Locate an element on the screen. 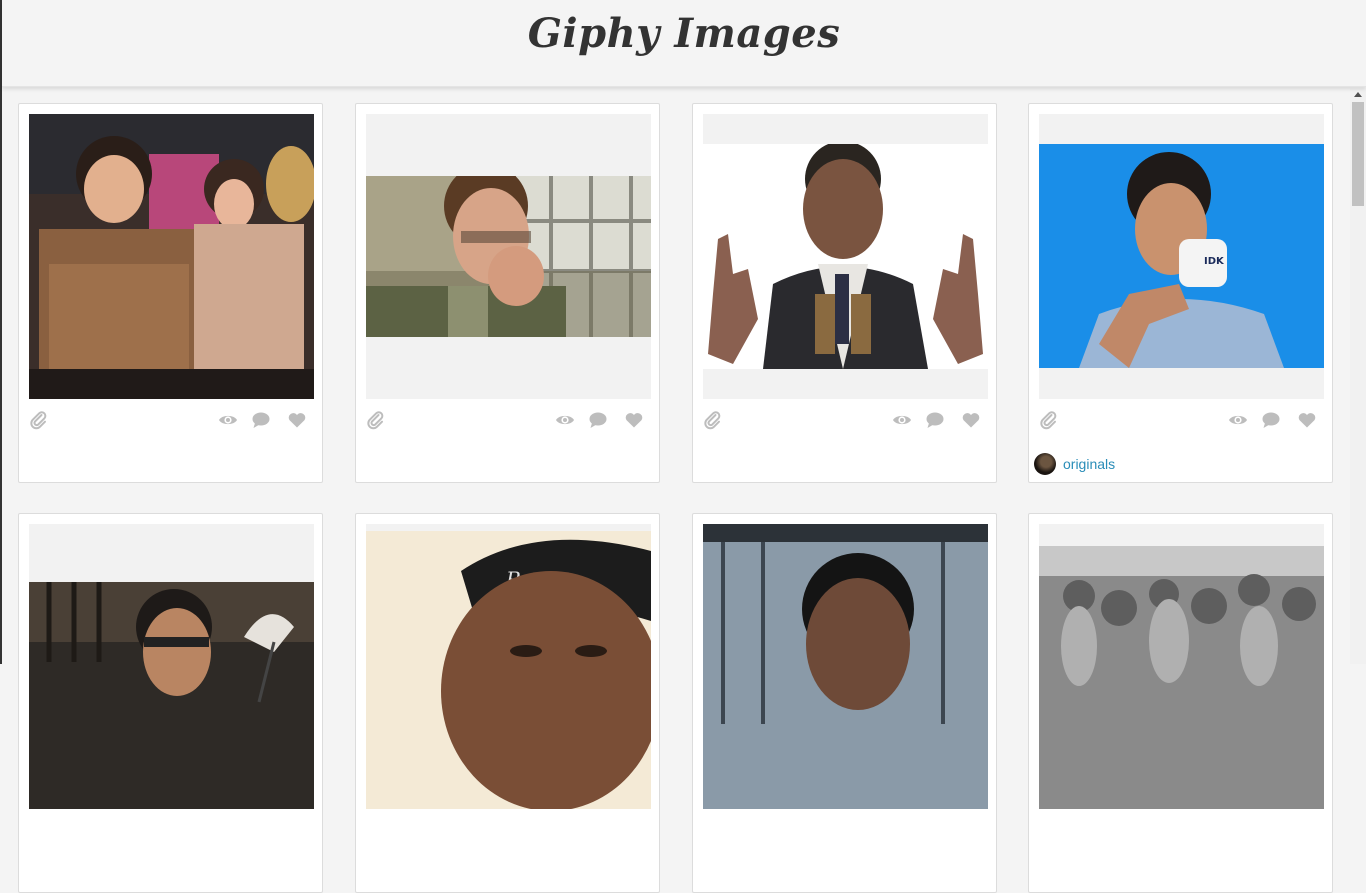 The width and height of the screenshot is (1366, 893). gif-card: IDK originals is located at coordinates (1180, 293).